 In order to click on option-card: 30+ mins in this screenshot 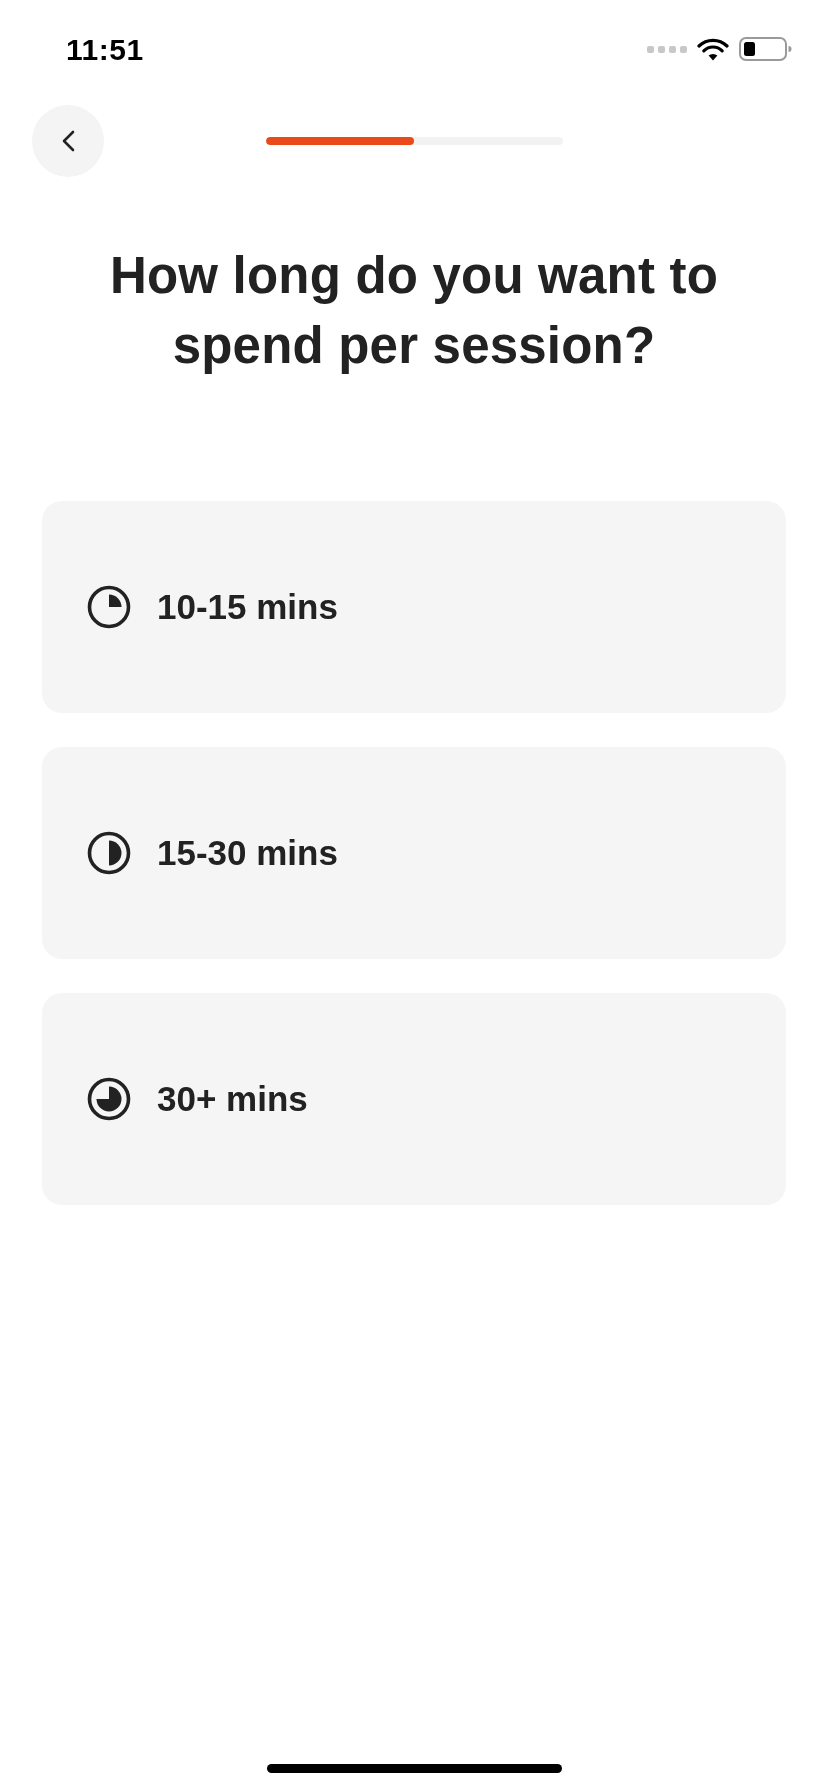, I will do `click(414, 1099)`.